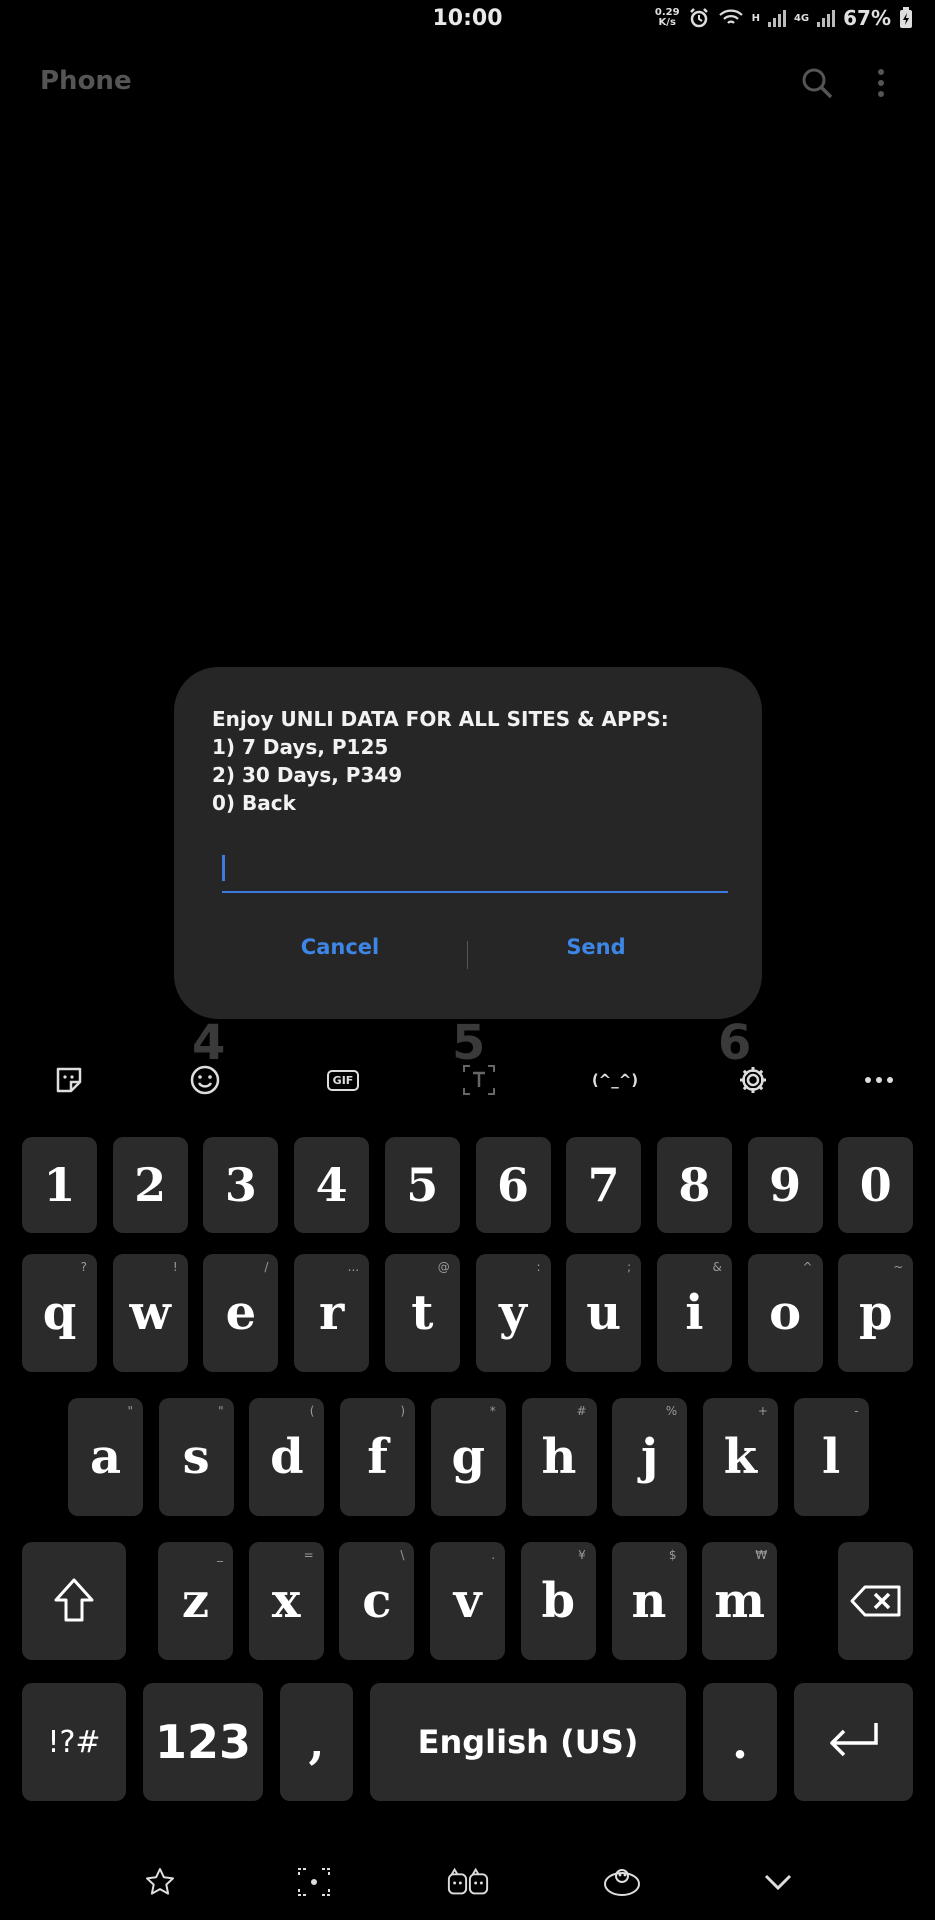  I want to click on key-label: 5, so click(422, 1185).